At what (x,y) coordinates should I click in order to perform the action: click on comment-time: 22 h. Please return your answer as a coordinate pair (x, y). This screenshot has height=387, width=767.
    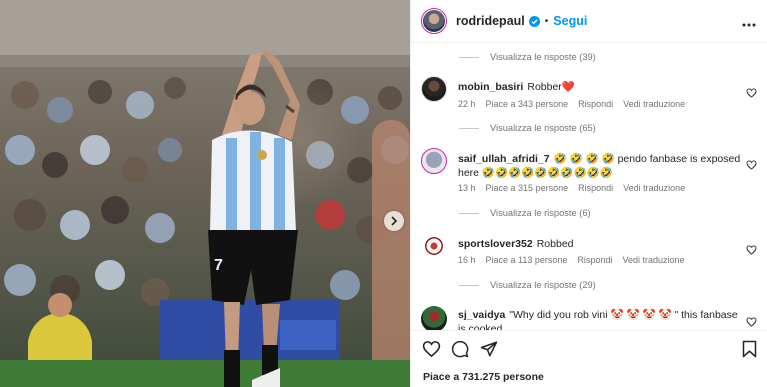
    Looking at the image, I should click on (467, 104).